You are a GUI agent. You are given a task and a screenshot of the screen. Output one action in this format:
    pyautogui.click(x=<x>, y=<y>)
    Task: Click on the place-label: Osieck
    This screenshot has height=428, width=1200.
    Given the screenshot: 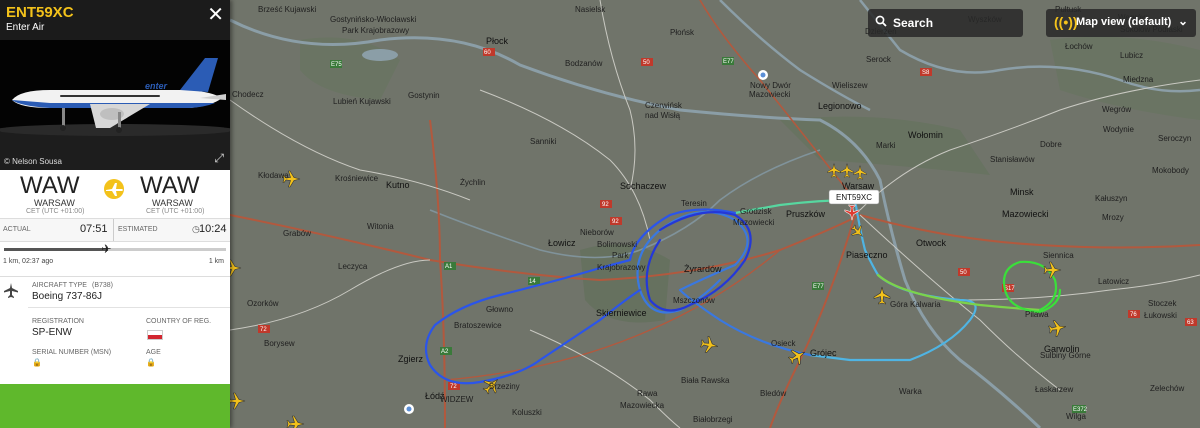 What is the action you would take?
    pyautogui.click(x=783, y=343)
    